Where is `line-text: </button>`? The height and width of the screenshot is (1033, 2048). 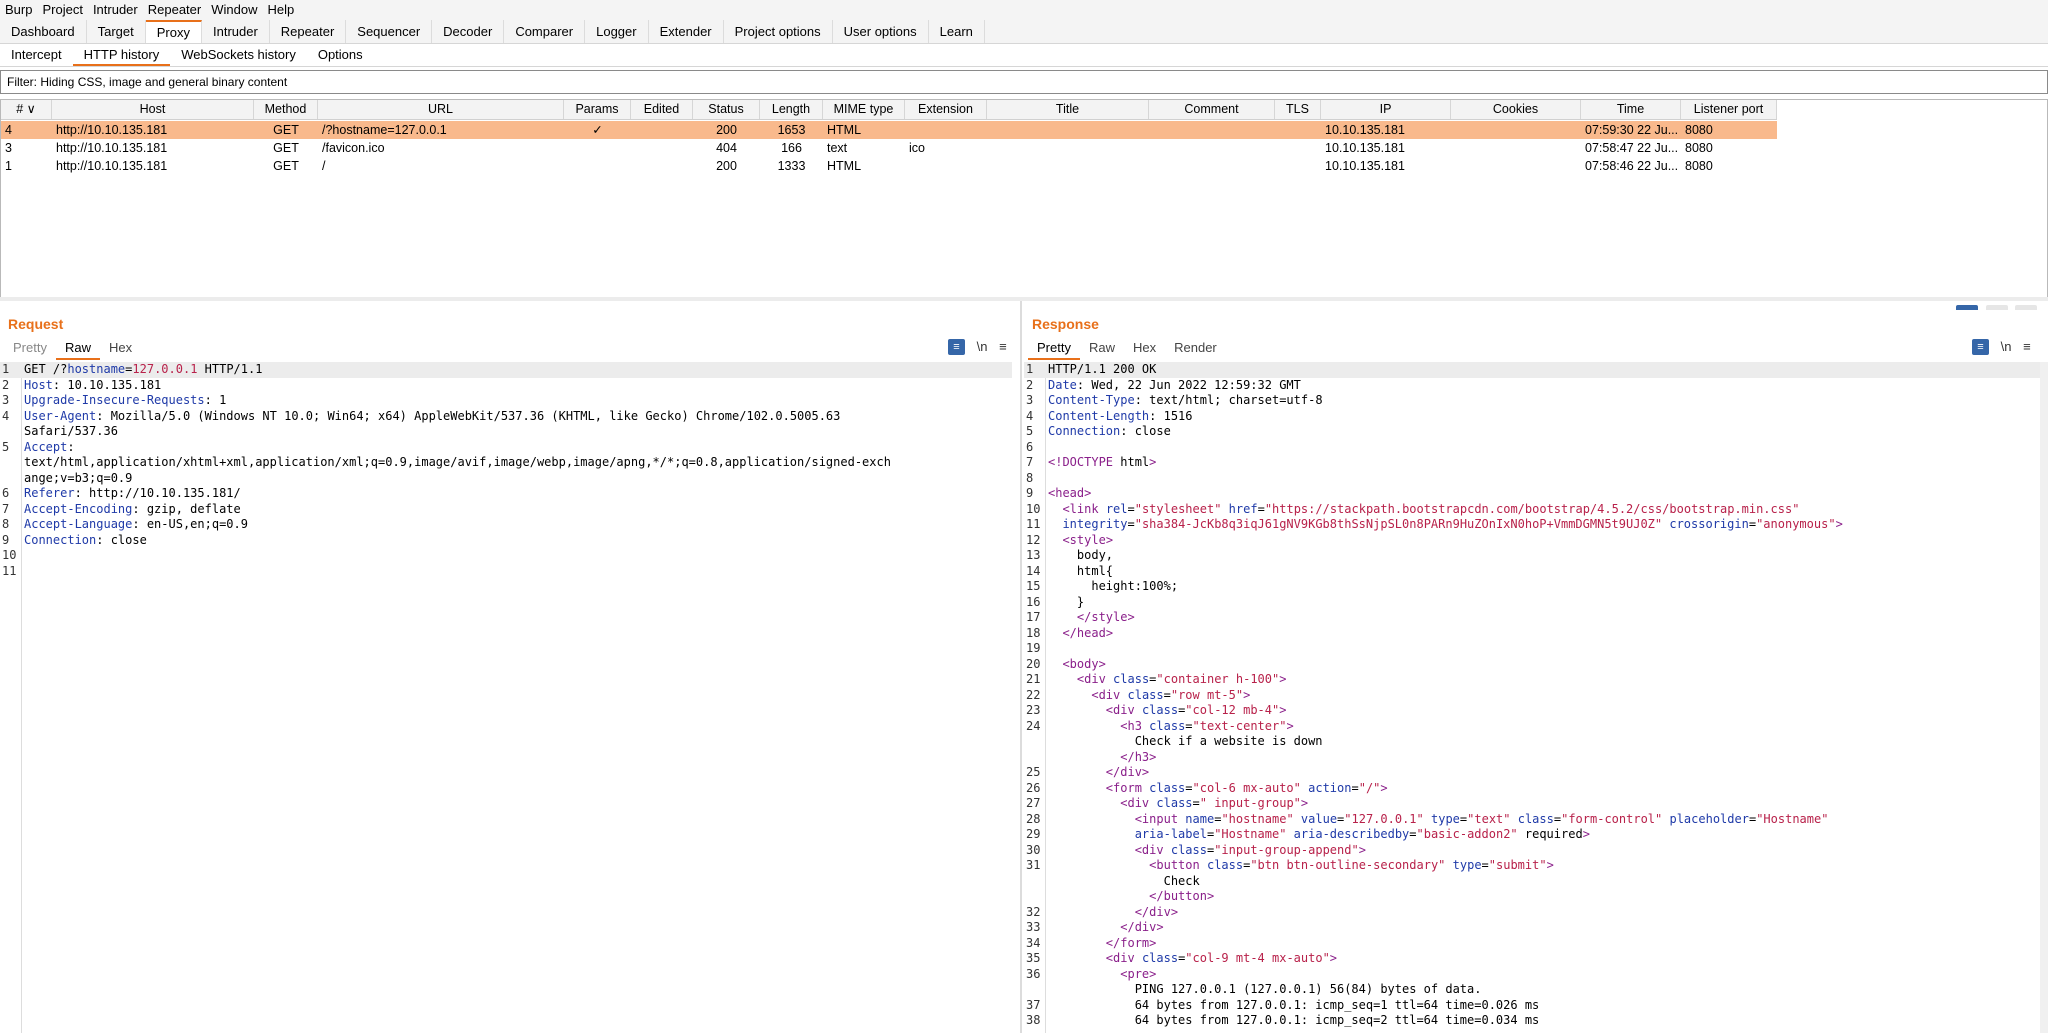 line-text: </button> is located at coordinates (1182, 896).